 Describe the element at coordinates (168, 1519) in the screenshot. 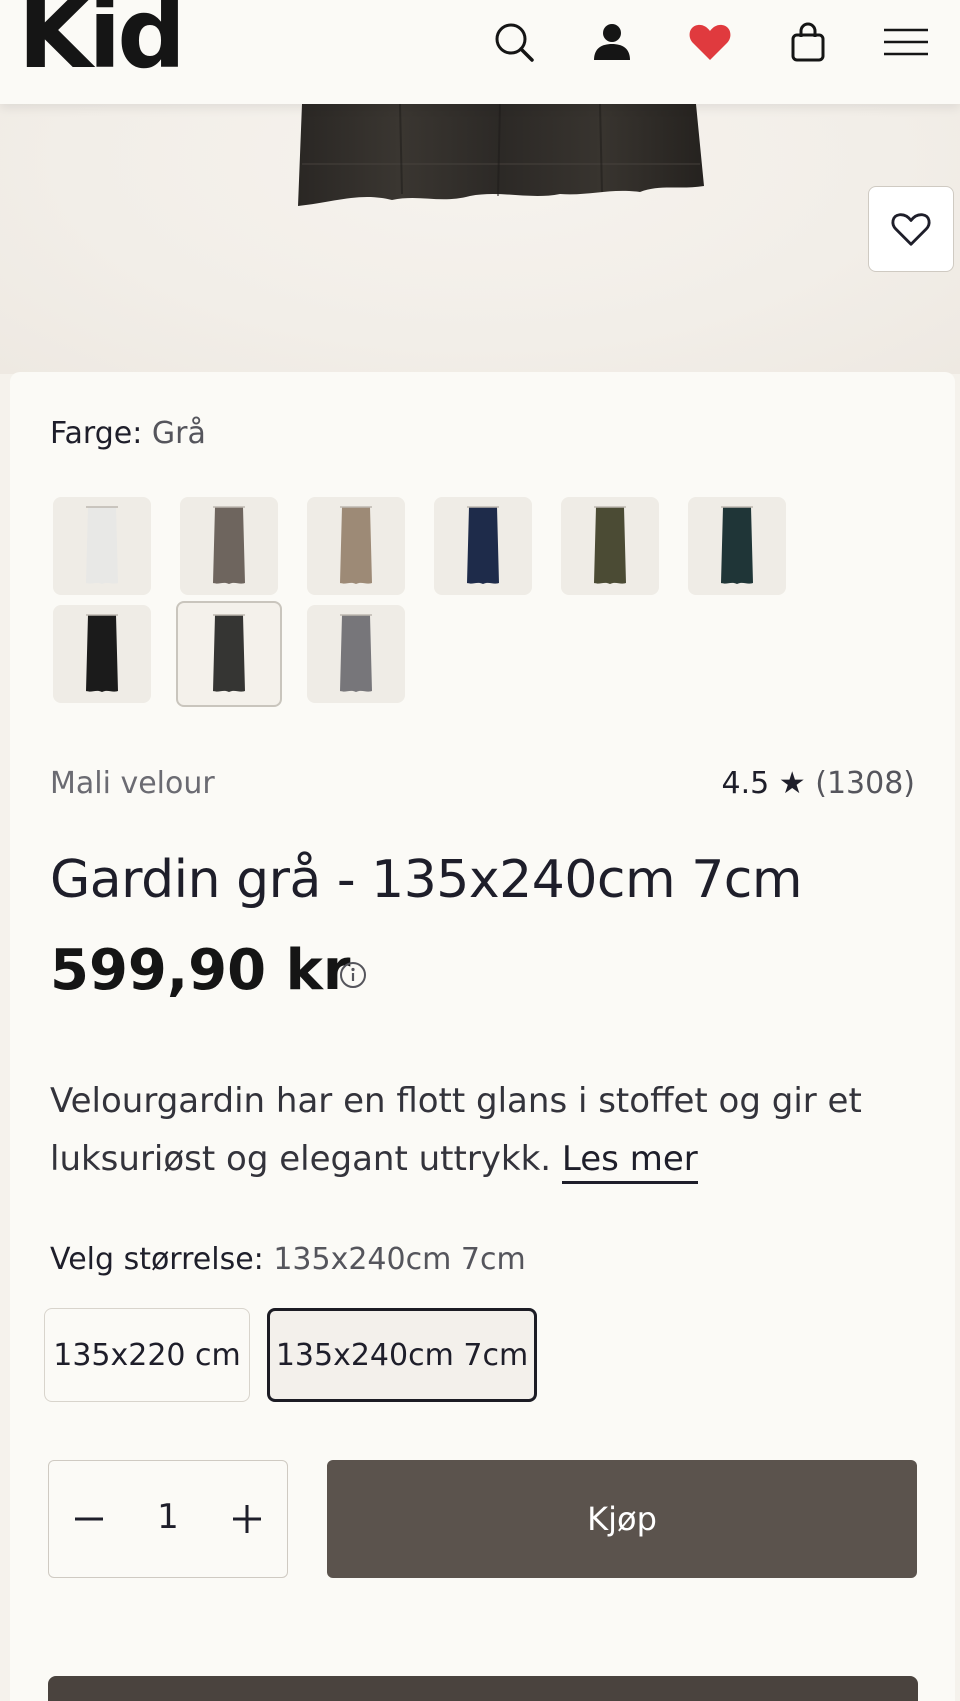

I see `quantity-stepper: 1` at that location.